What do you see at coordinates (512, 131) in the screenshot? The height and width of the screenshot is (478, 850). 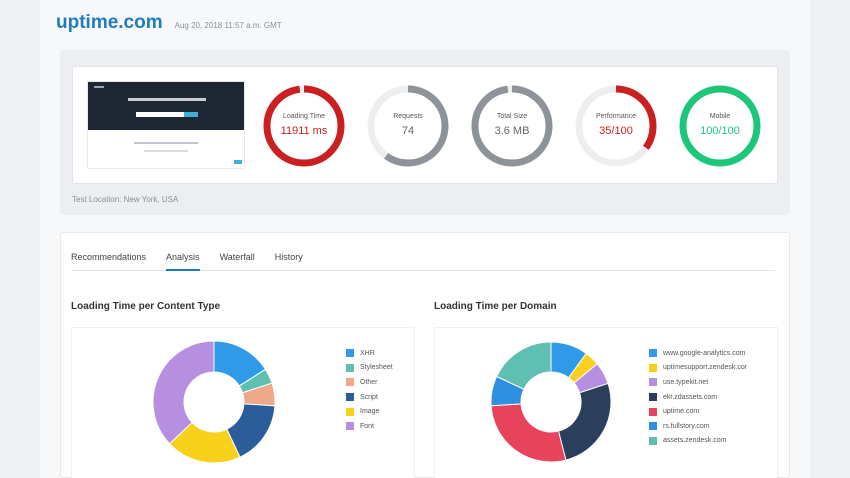 I see `gauge-value: 3.6 MB` at bounding box center [512, 131].